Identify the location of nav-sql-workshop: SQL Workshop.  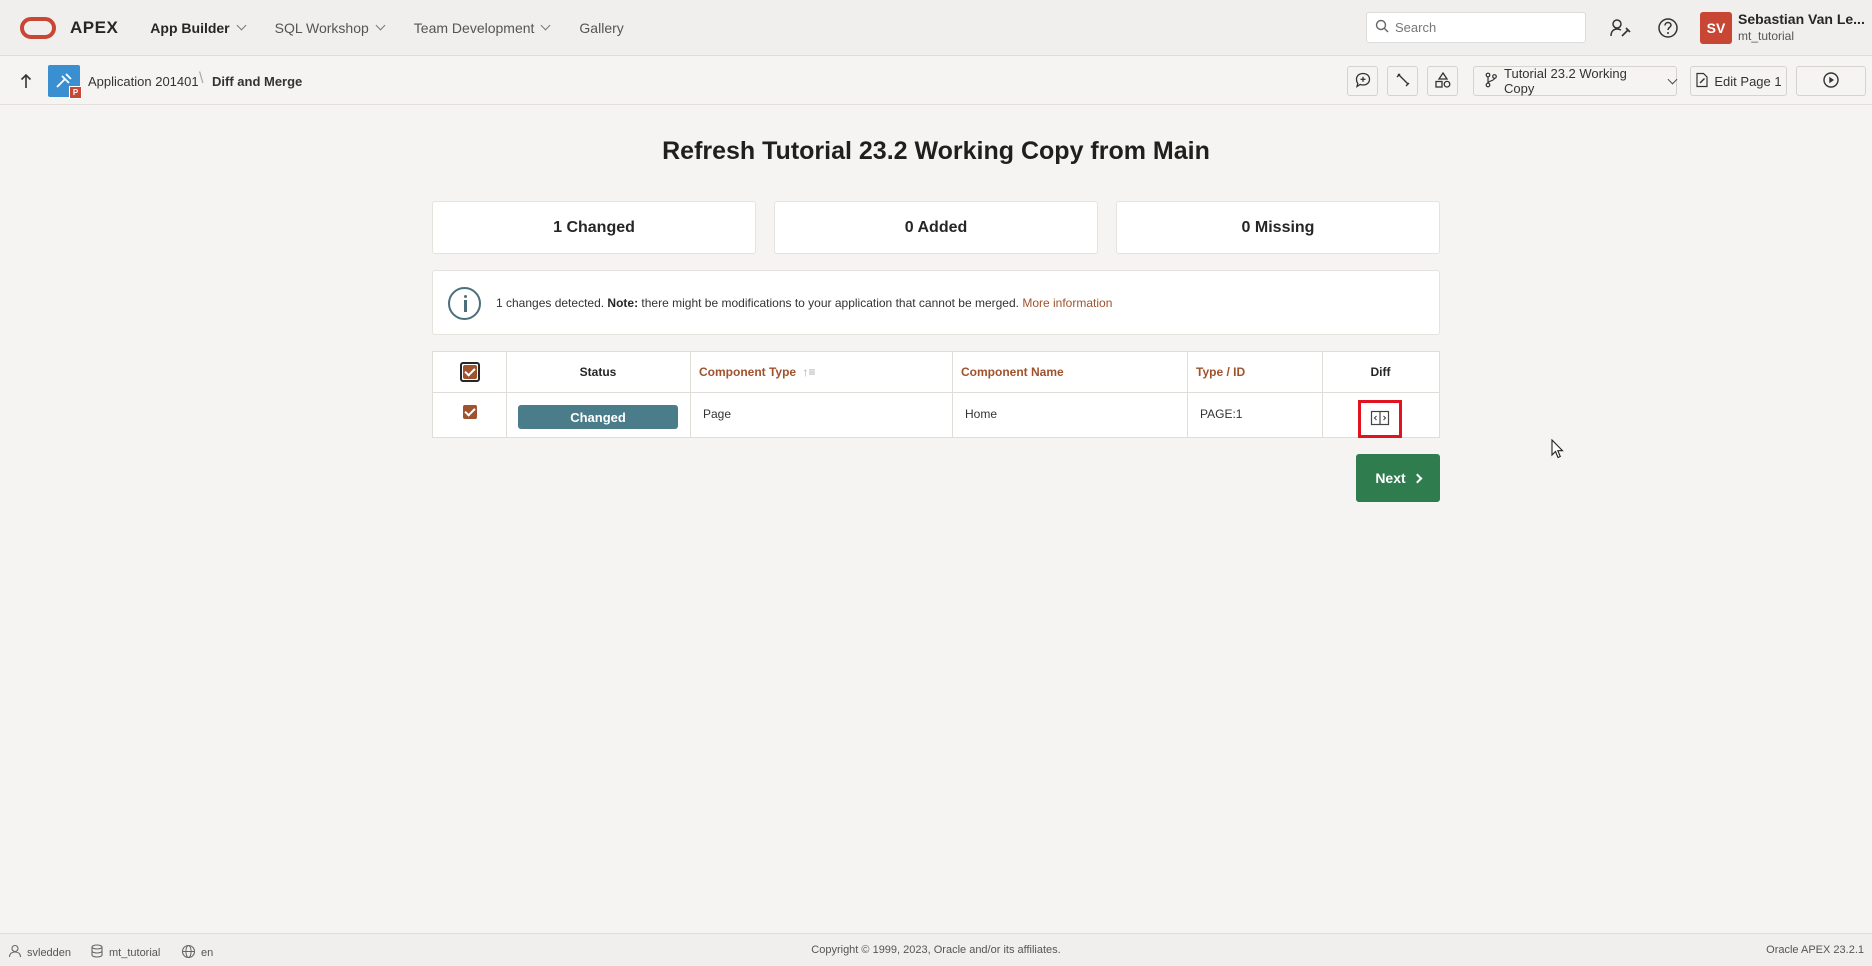
(330, 27).